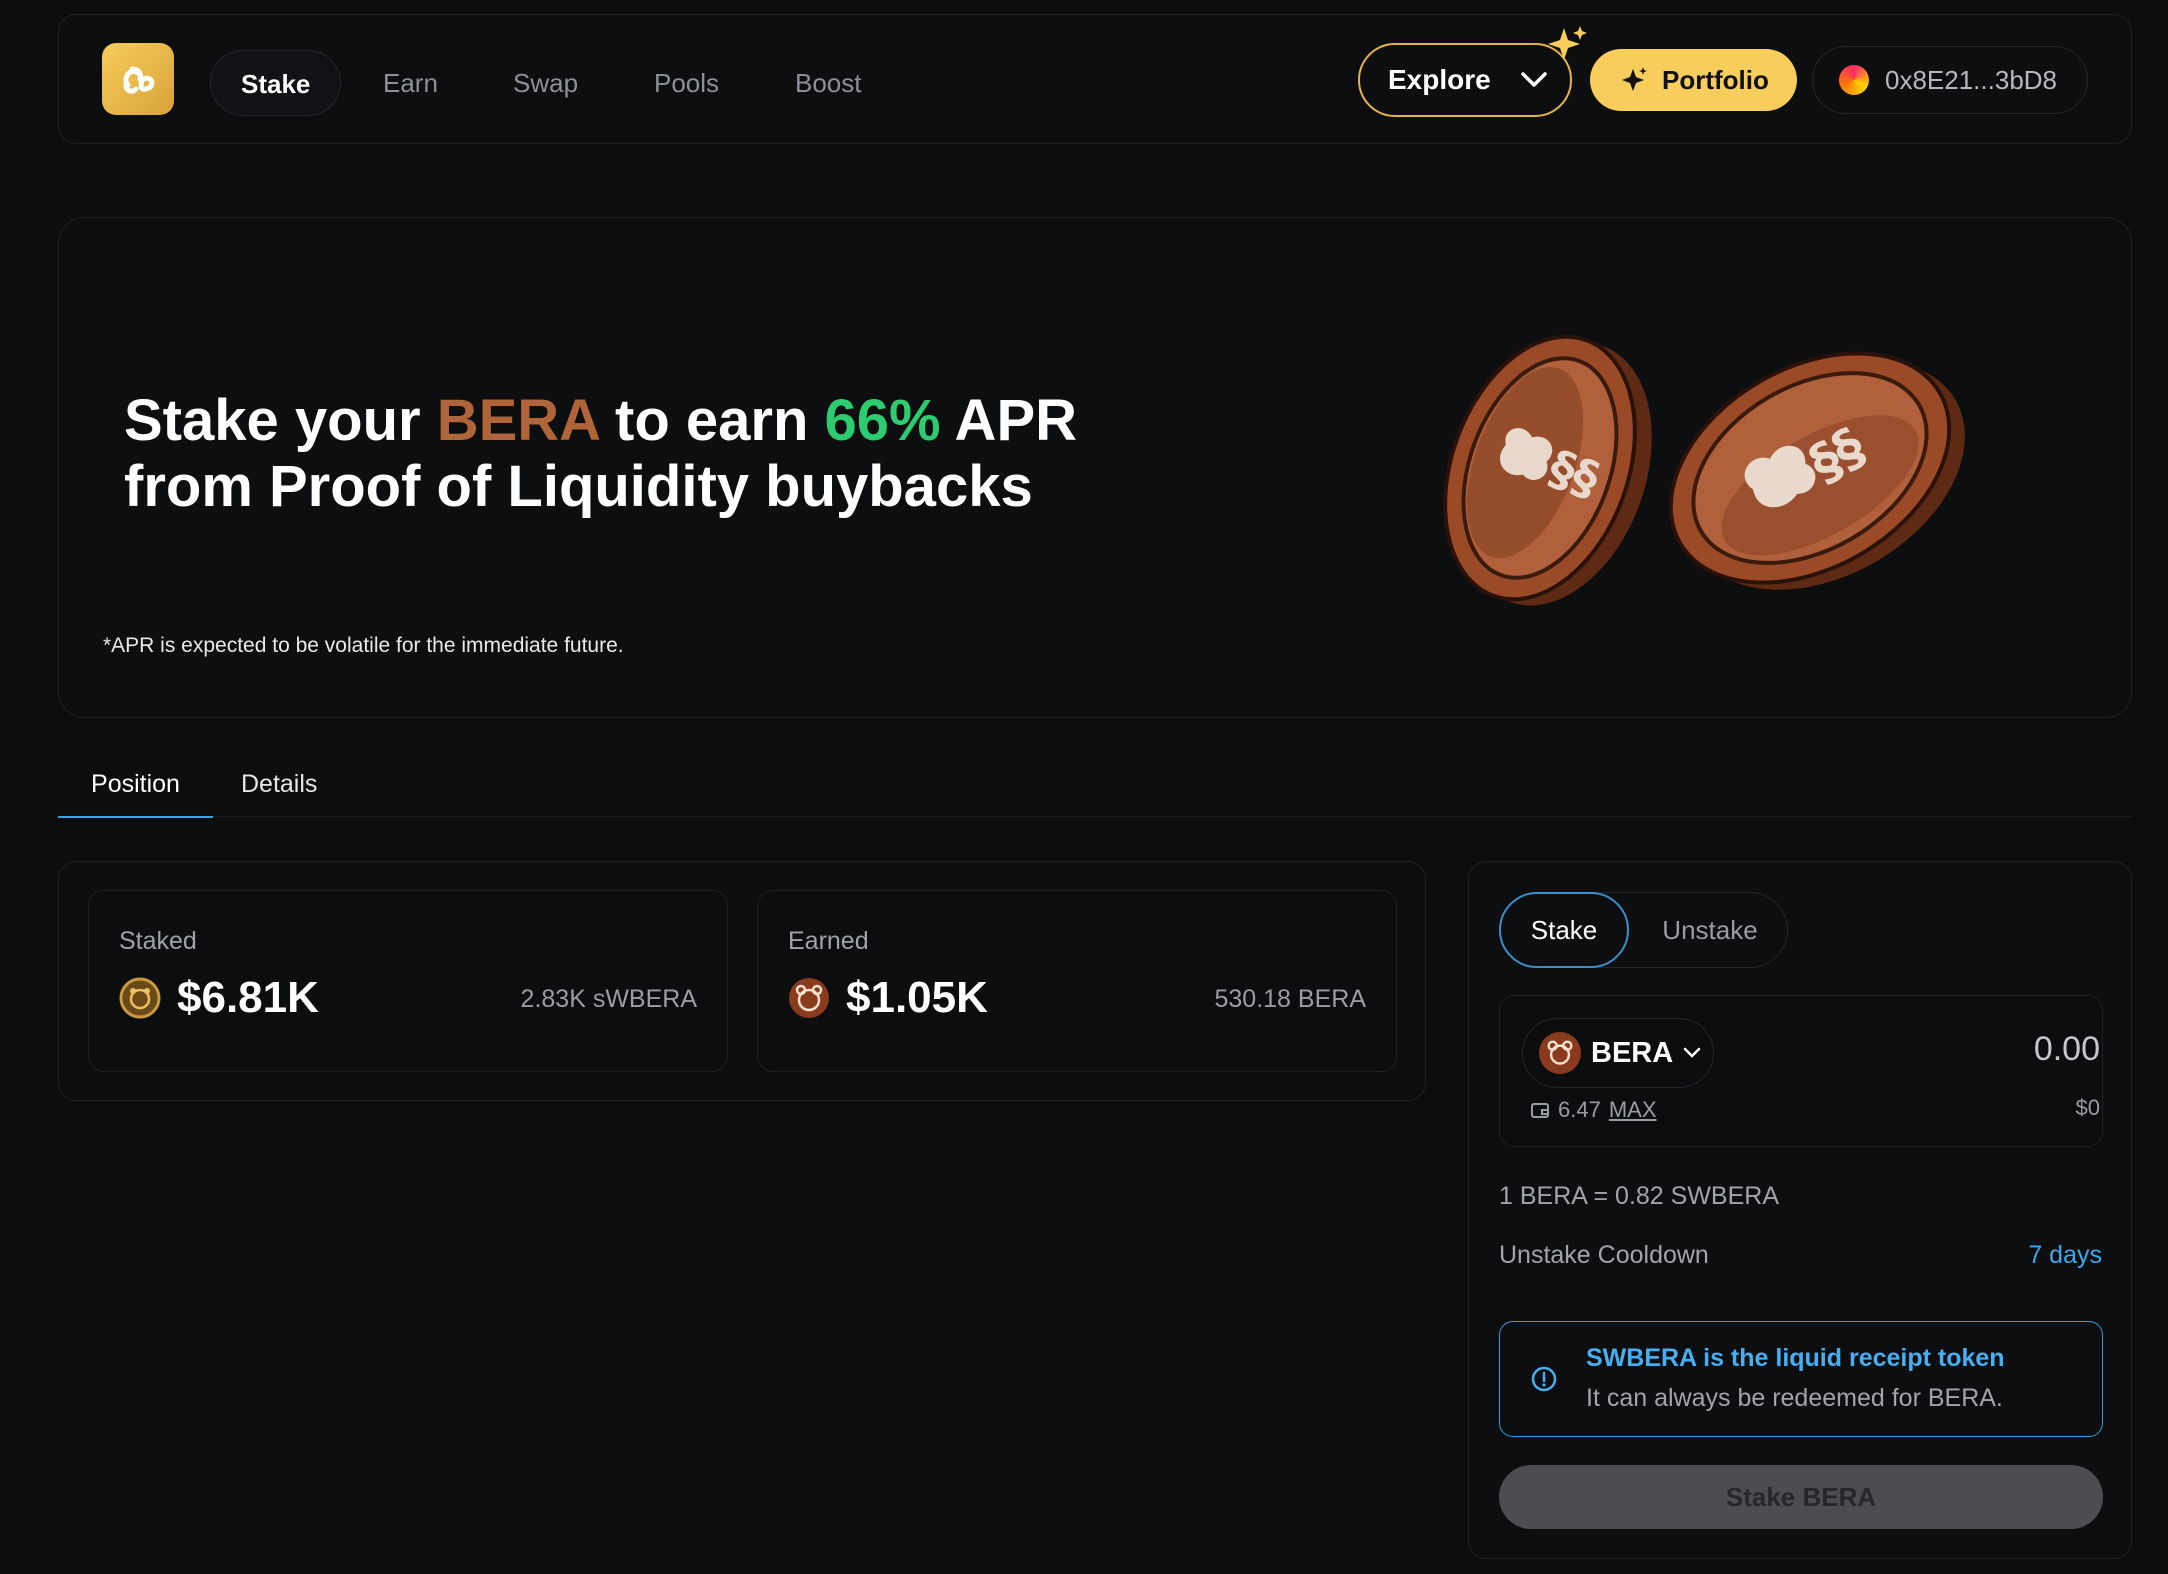 The image size is (2168, 1574). What do you see at coordinates (140, 998) in the screenshot?
I see `coin-icon` at bounding box center [140, 998].